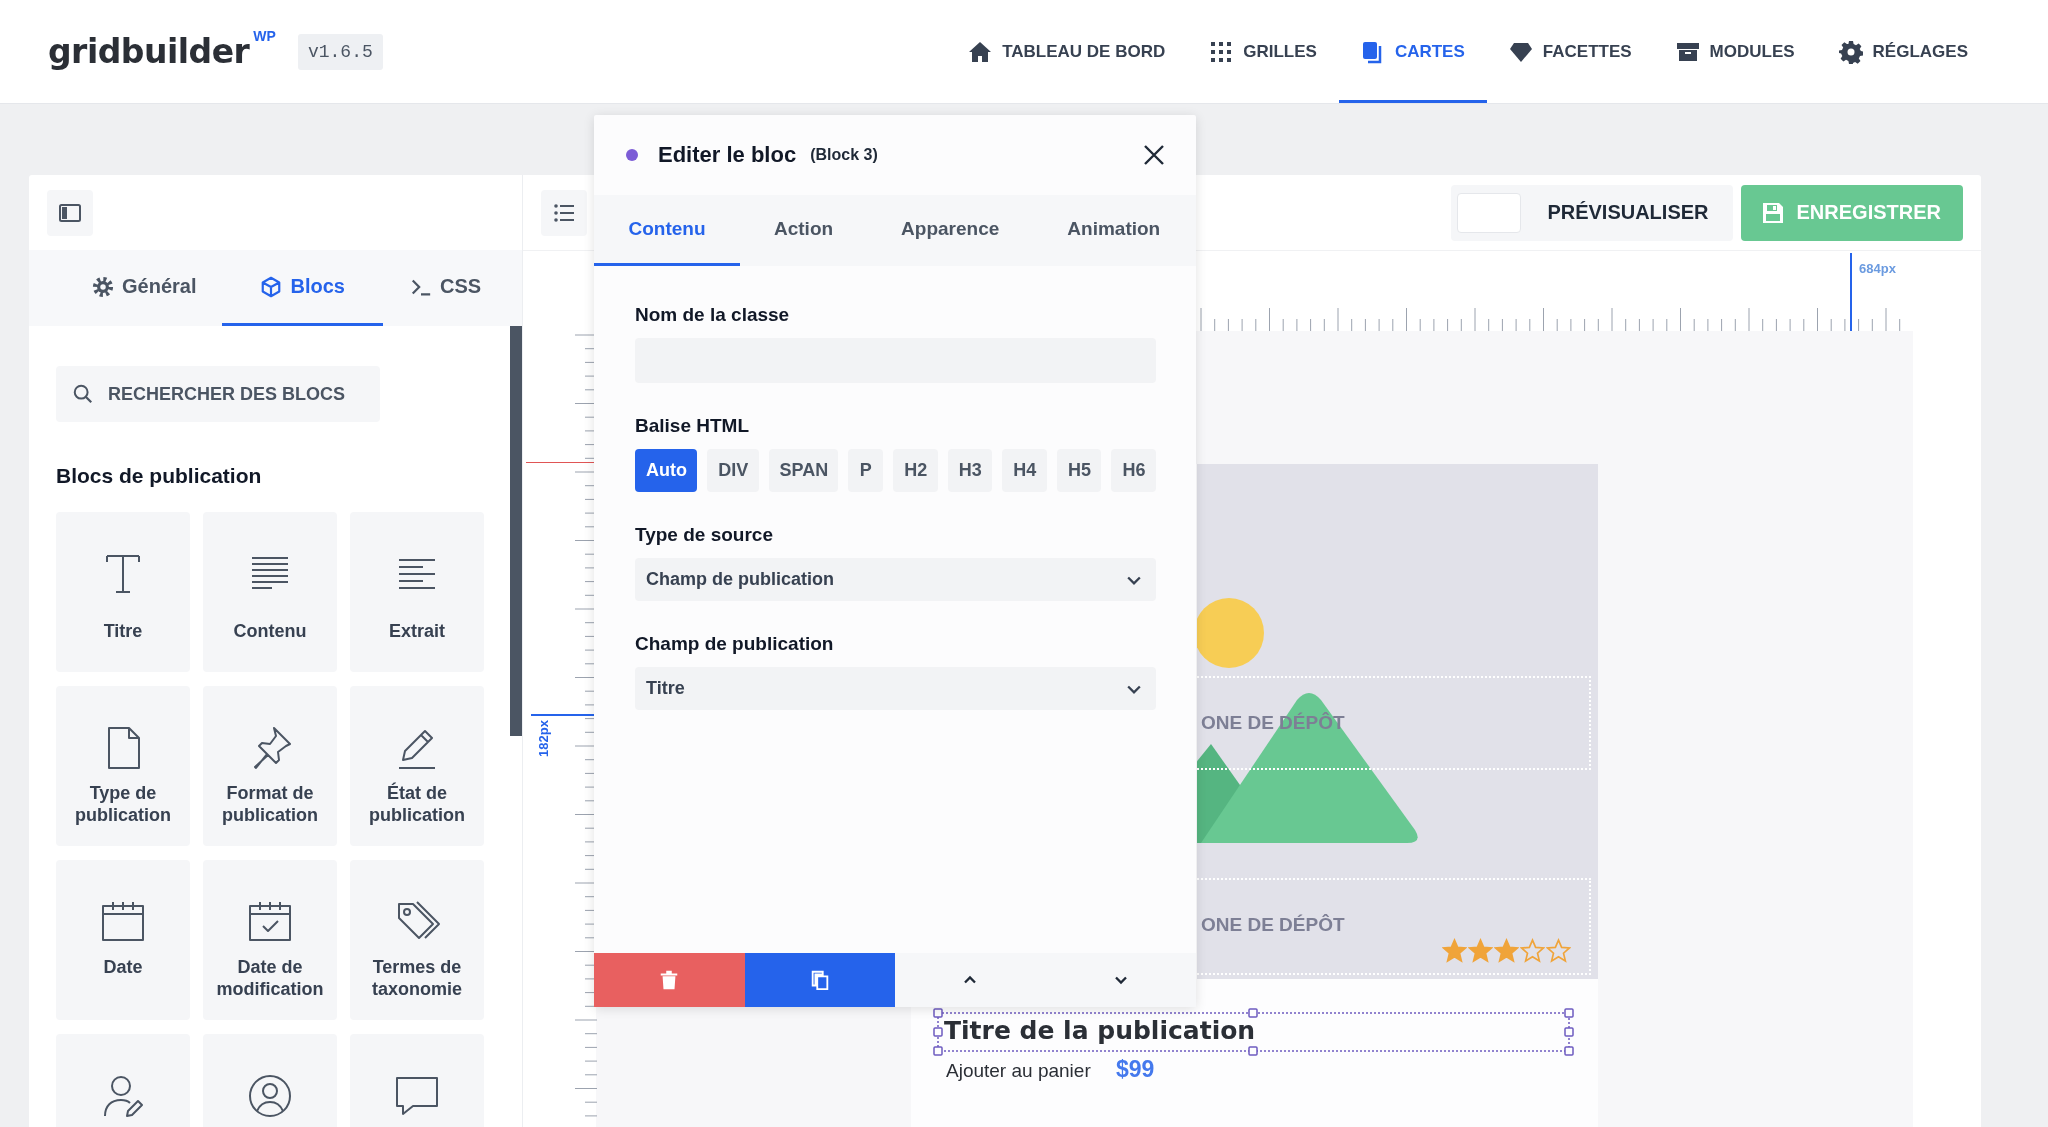  What do you see at coordinates (895, 688) in the screenshot?
I see `select-field: Titre` at bounding box center [895, 688].